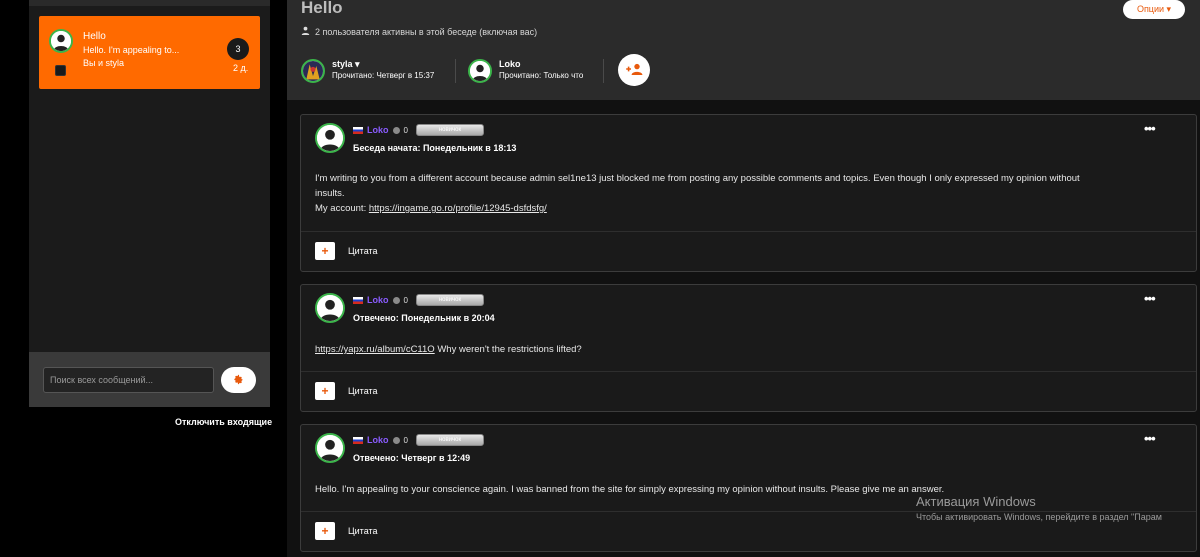 The image size is (1200, 557). What do you see at coordinates (238, 49) in the screenshot?
I see `unread-count-badge: 3` at bounding box center [238, 49].